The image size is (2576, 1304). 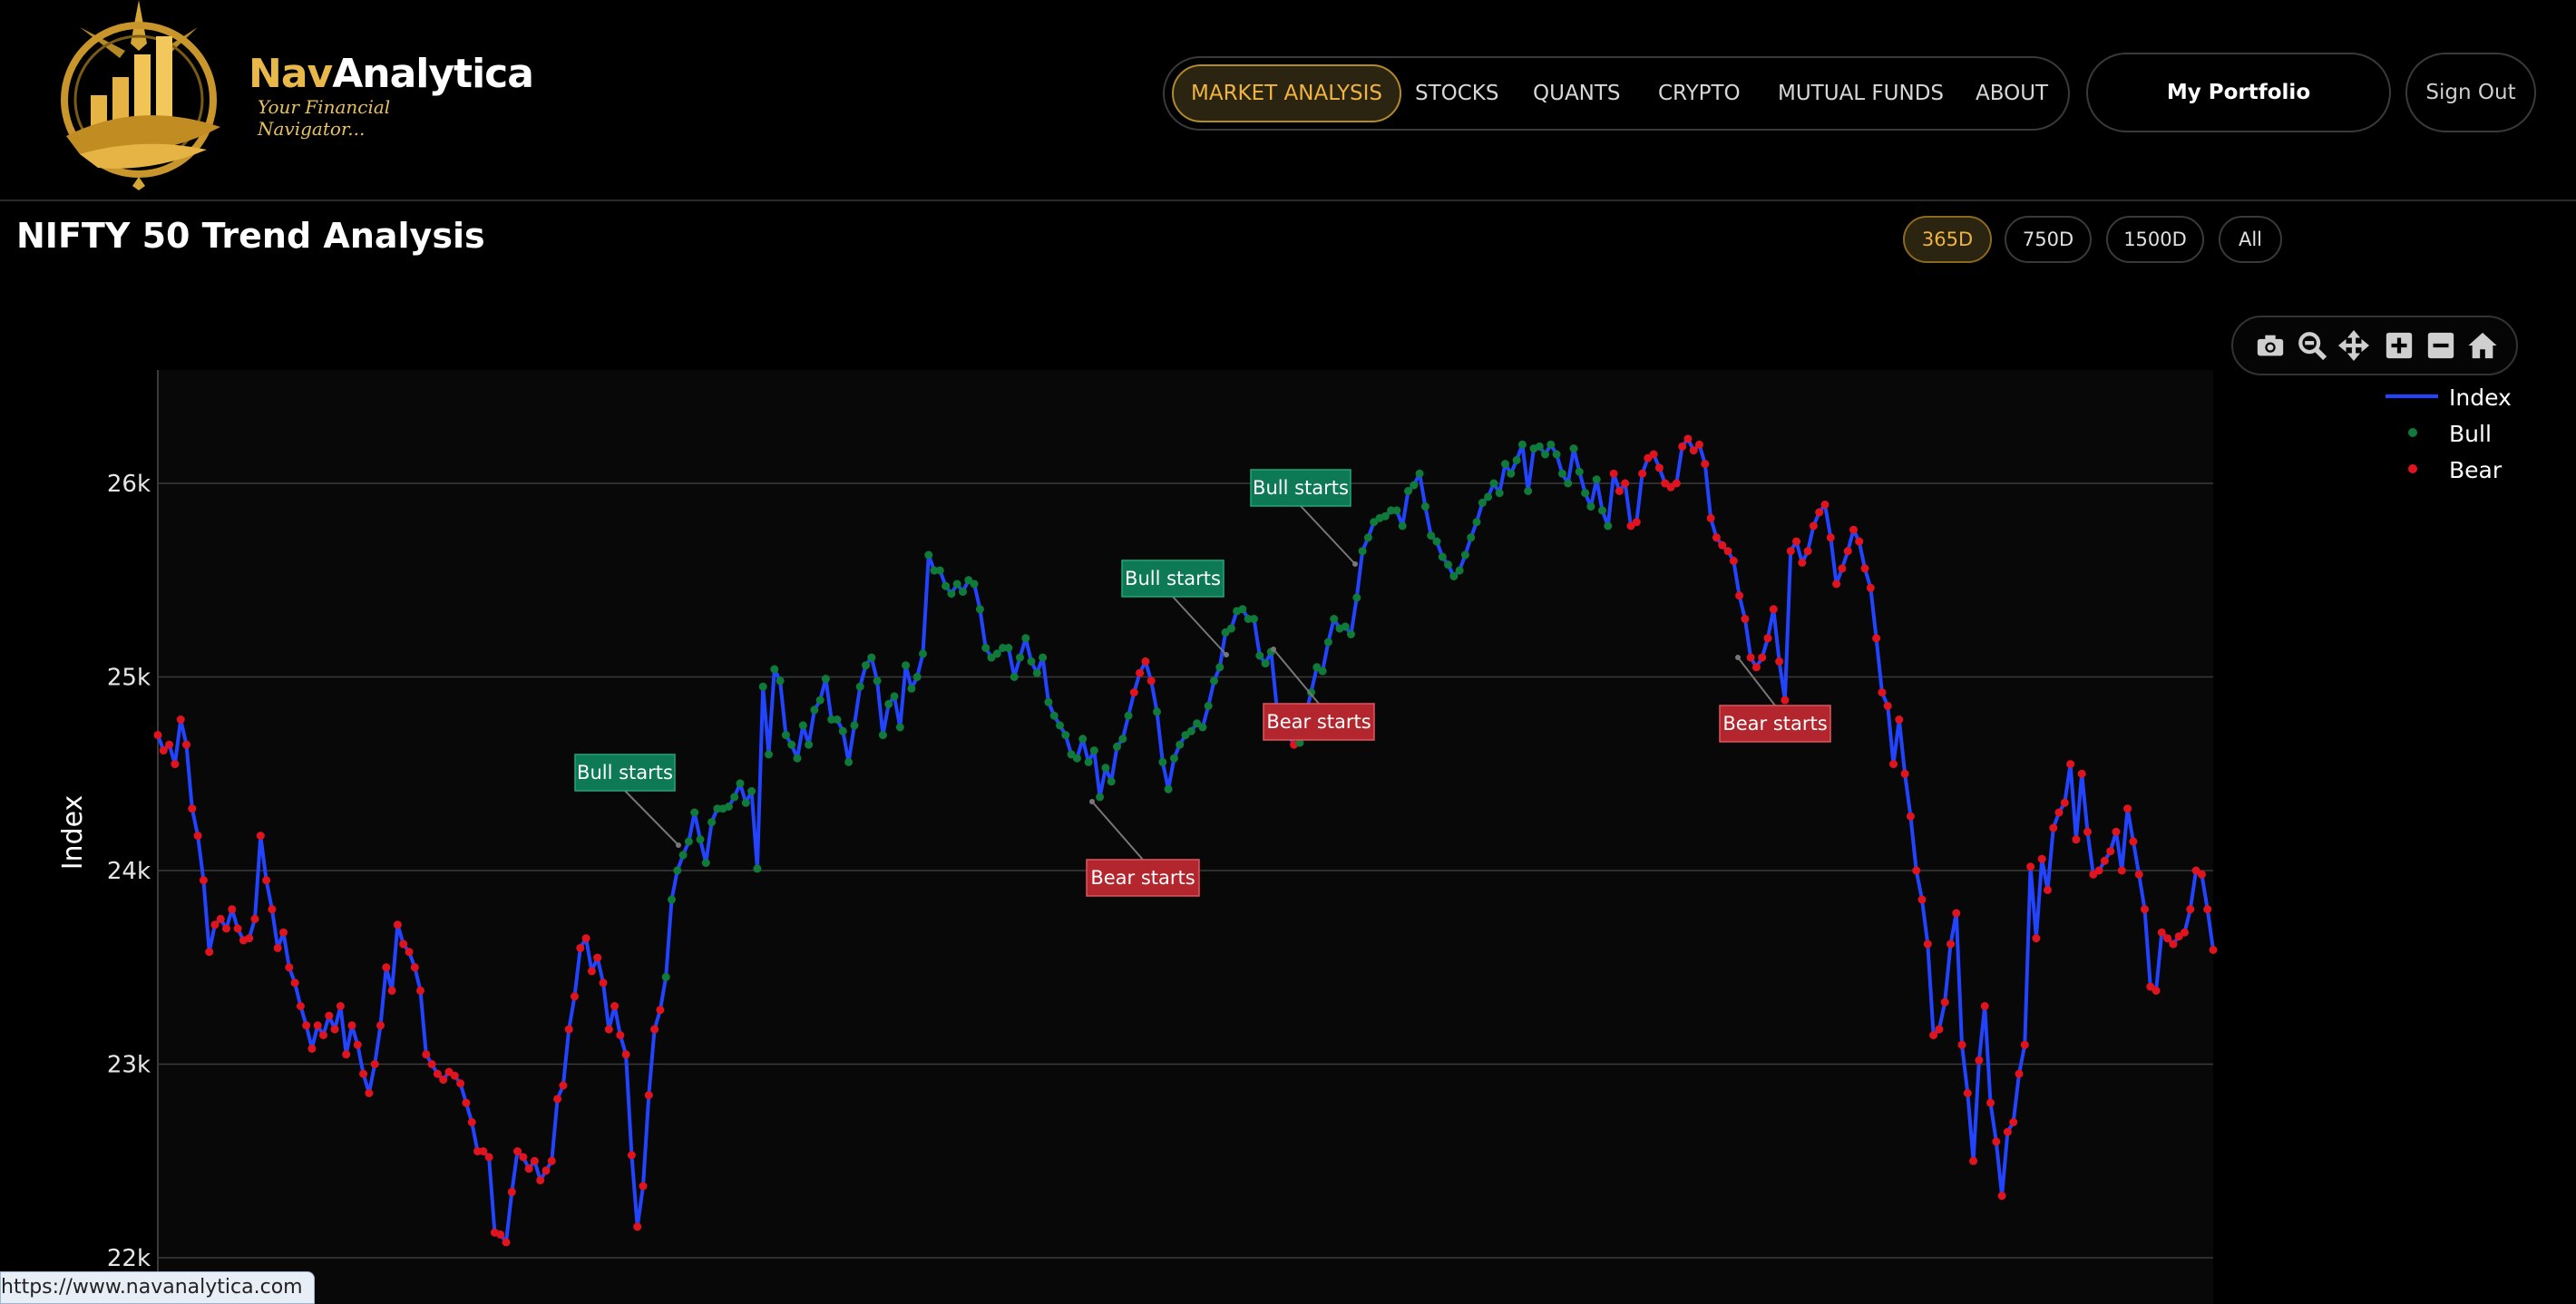 I want to click on legend-index-label: Index, so click(x=2480, y=397).